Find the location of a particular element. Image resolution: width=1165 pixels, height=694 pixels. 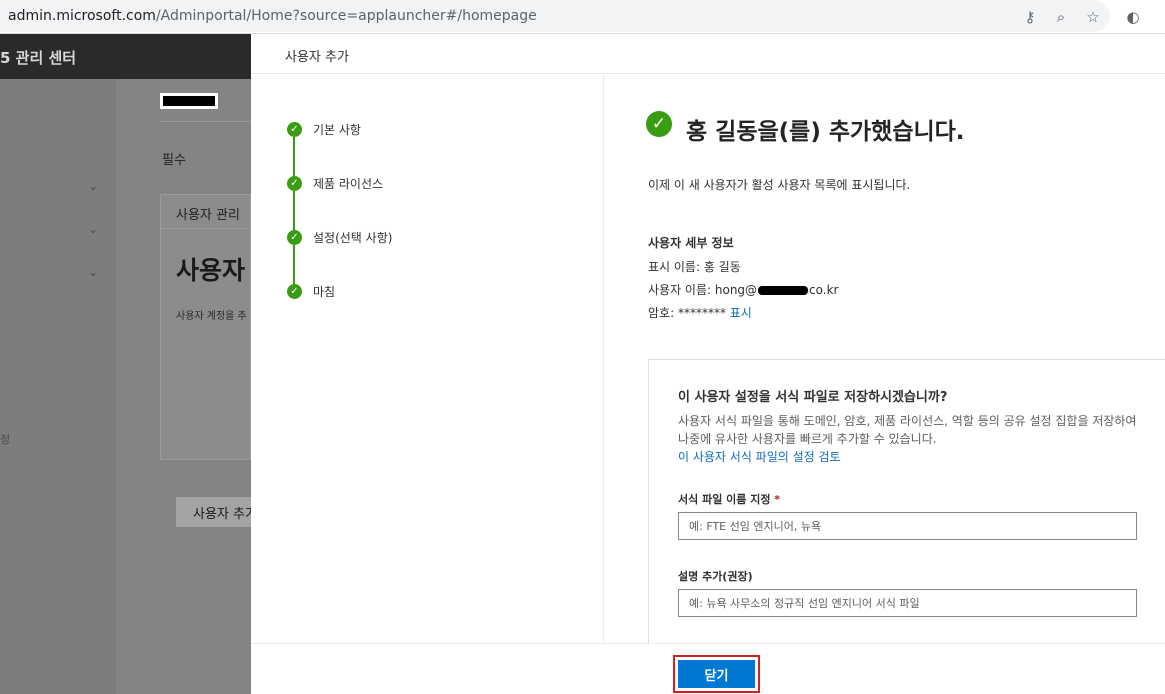

review-template-link: 이 사용자 서식 파일의 설정 검토 is located at coordinates (759, 456).